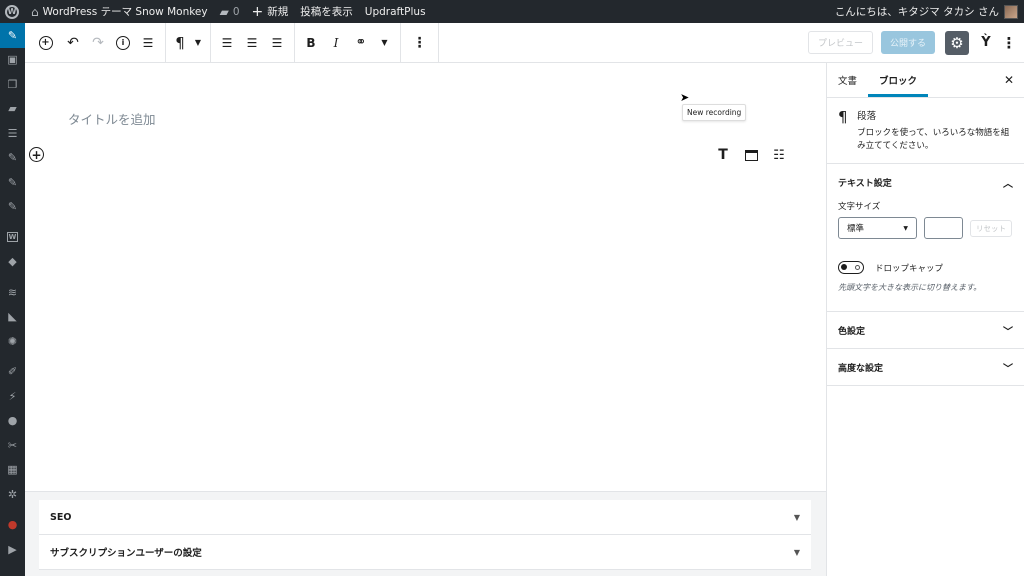 The height and width of the screenshot is (576, 1024). I want to click on block-more-options-button: ⋮, so click(420, 43).